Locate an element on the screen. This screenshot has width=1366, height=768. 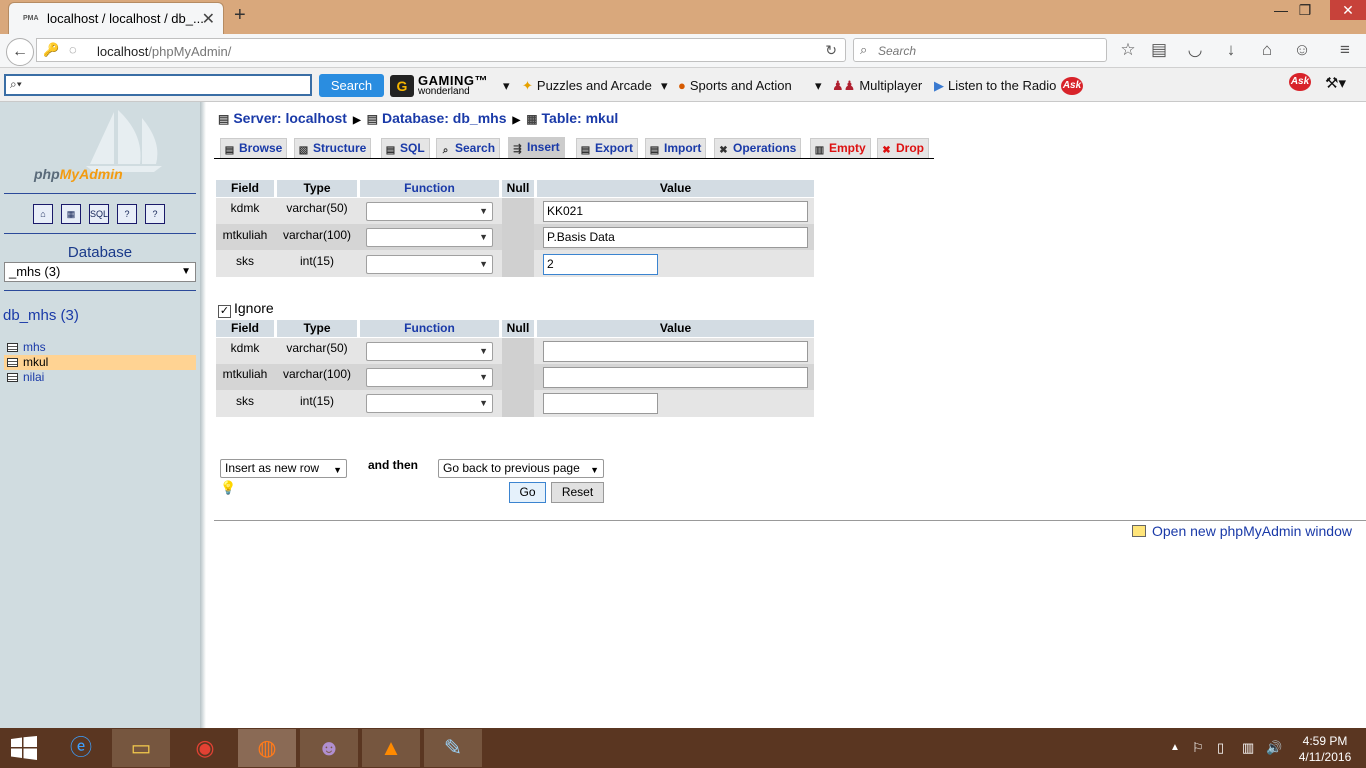
go-button: Go is located at coordinates (527, 492).